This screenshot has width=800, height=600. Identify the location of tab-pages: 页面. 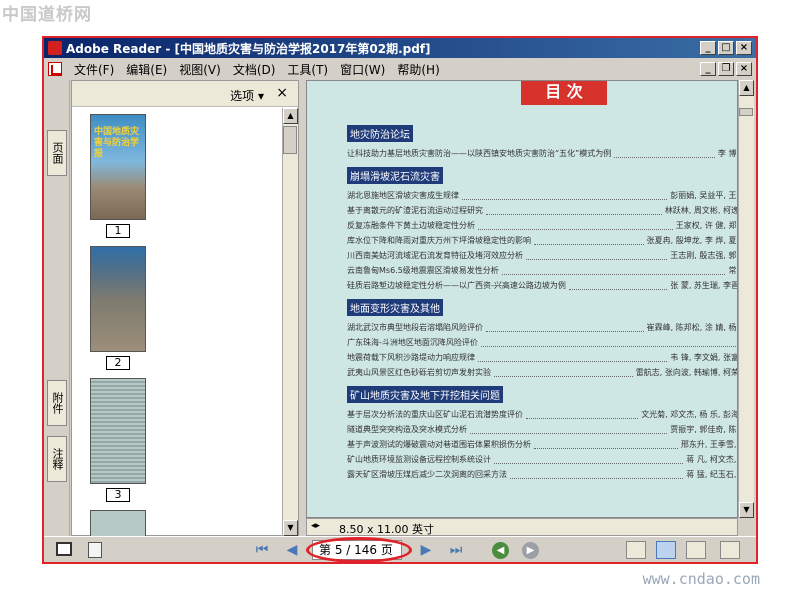
(57, 153).